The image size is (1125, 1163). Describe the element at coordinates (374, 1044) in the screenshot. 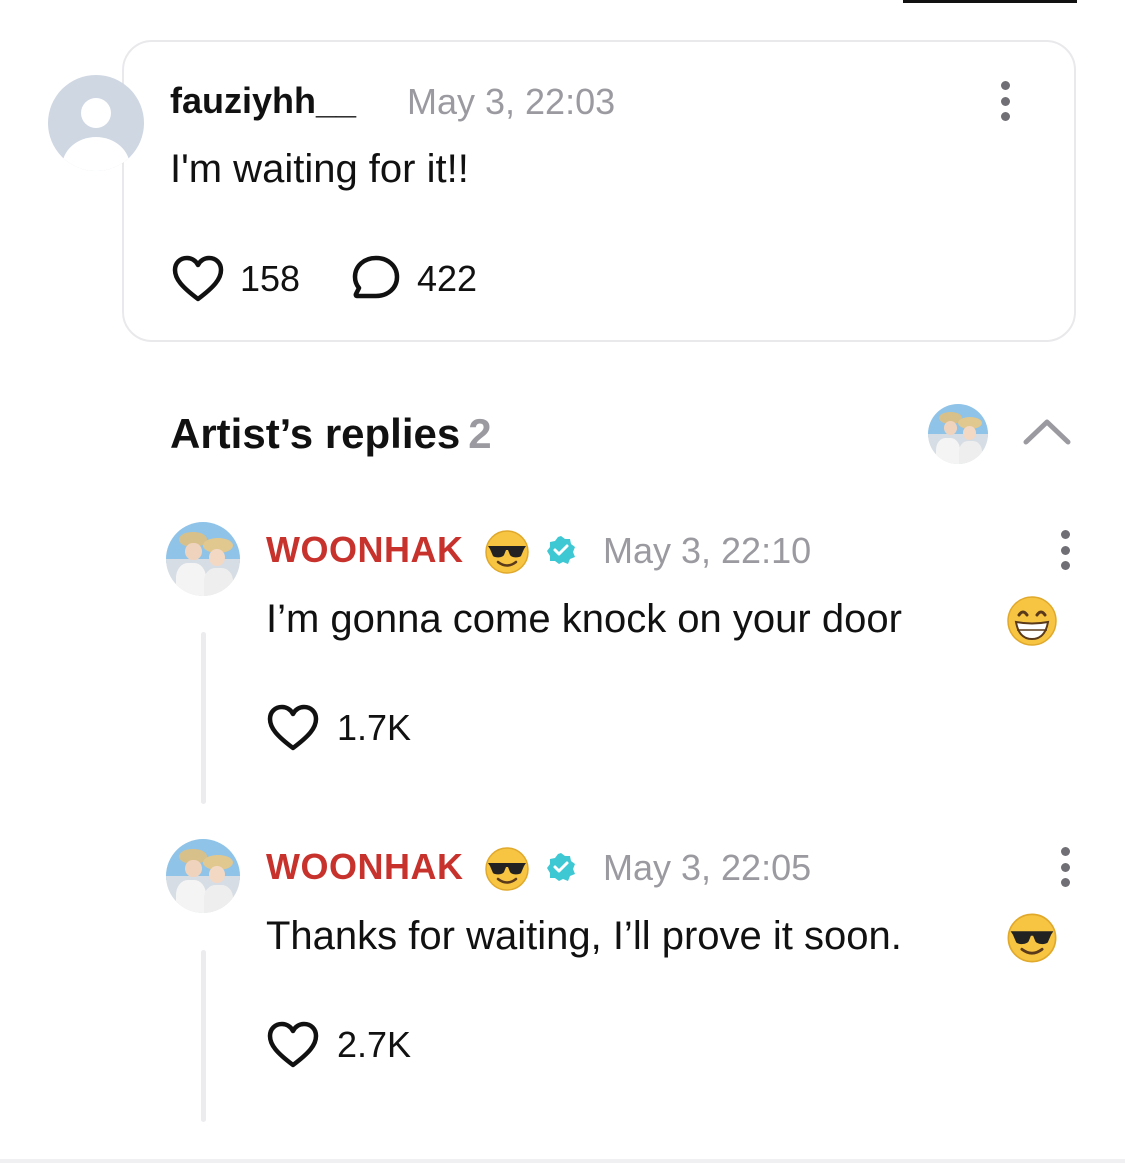

I see `like-count: 2.7K` at that location.